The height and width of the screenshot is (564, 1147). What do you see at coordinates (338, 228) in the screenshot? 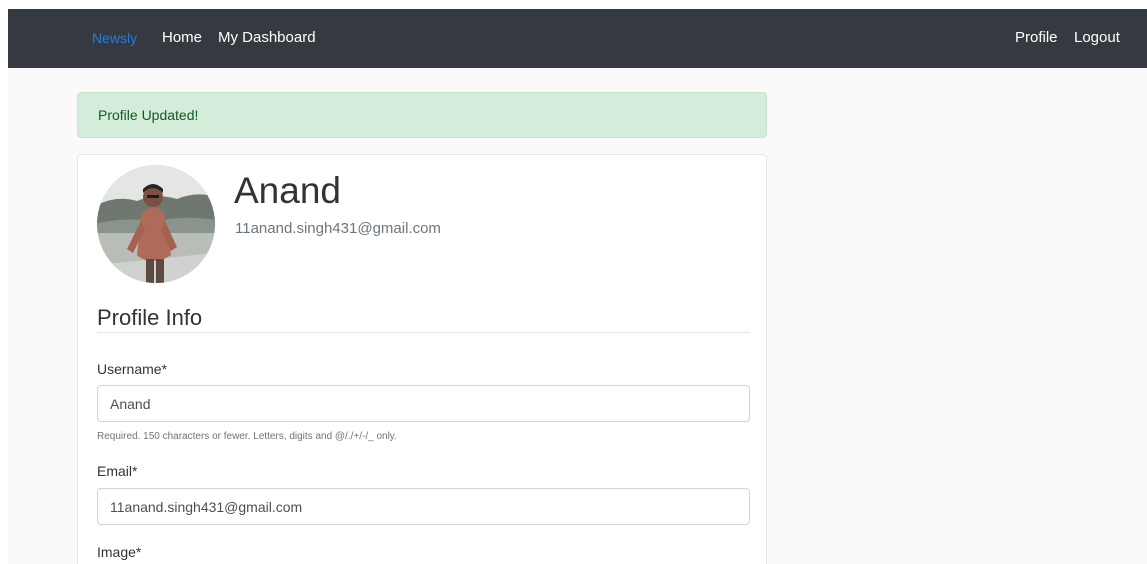
I see `profile-email: 11anand.singh431@gmail.com` at bounding box center [338, 228].